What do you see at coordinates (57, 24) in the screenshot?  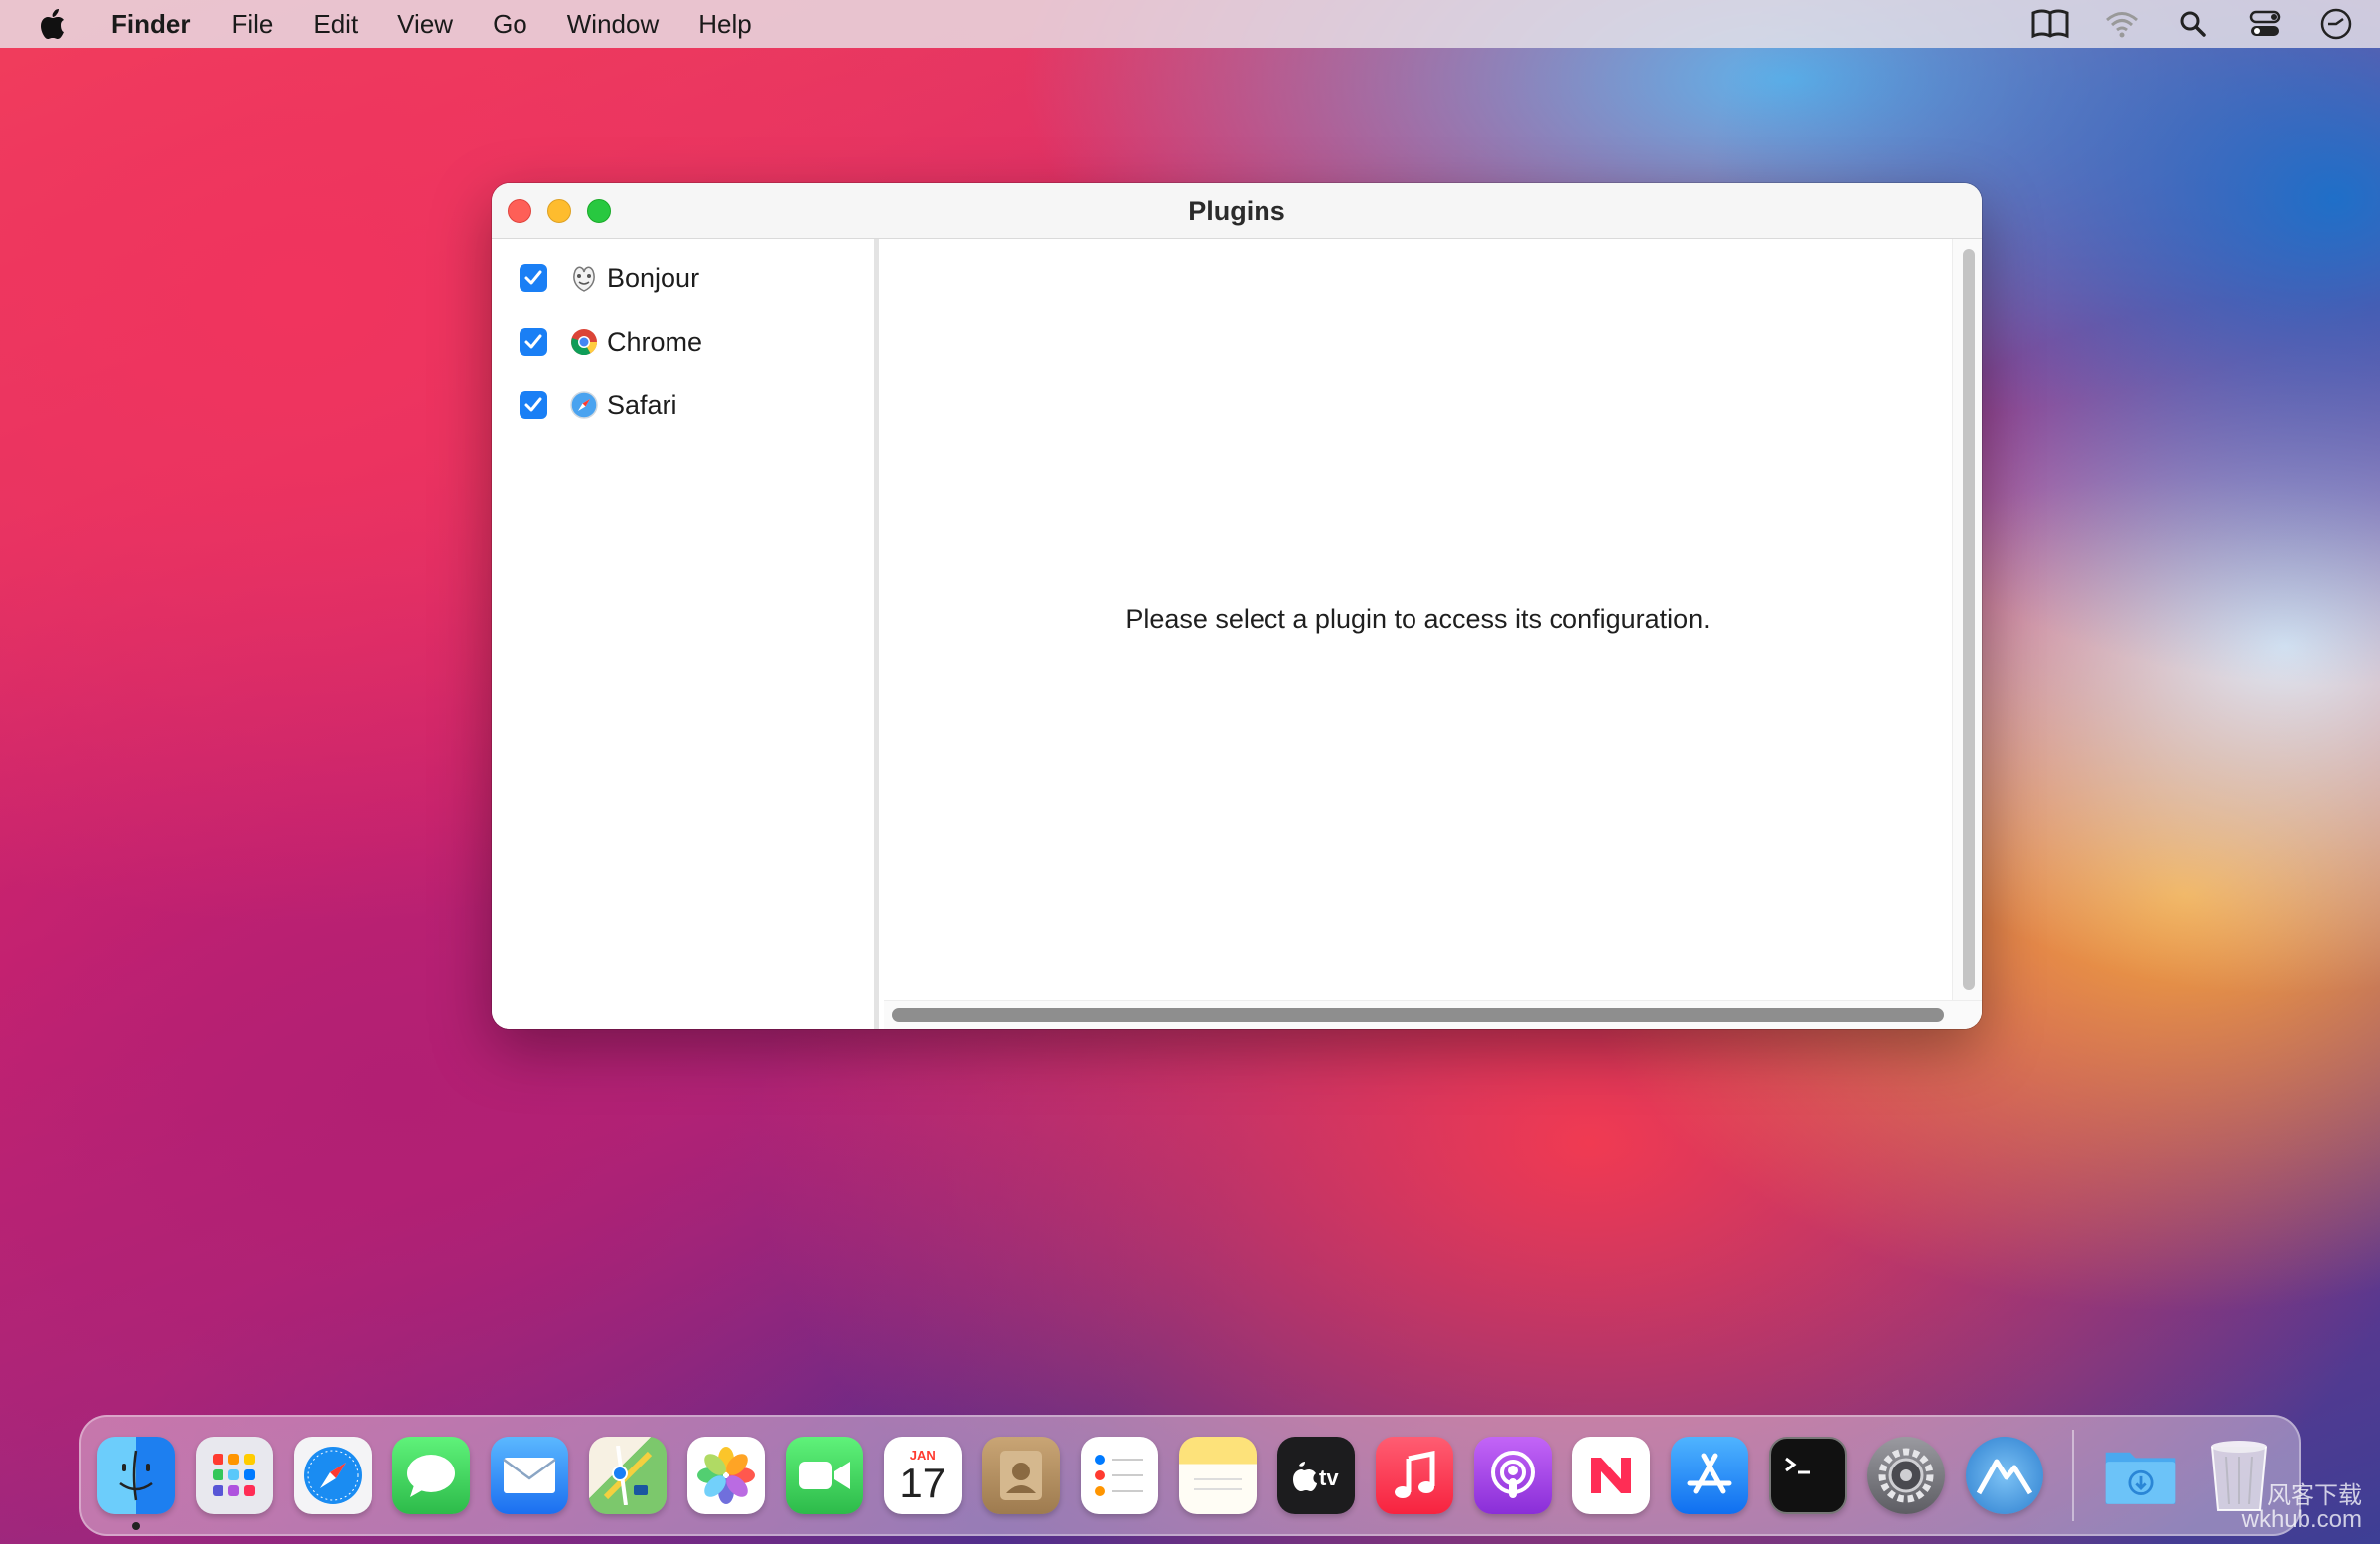 I see `apple-menu-icon` at bounding box center [57, 24].